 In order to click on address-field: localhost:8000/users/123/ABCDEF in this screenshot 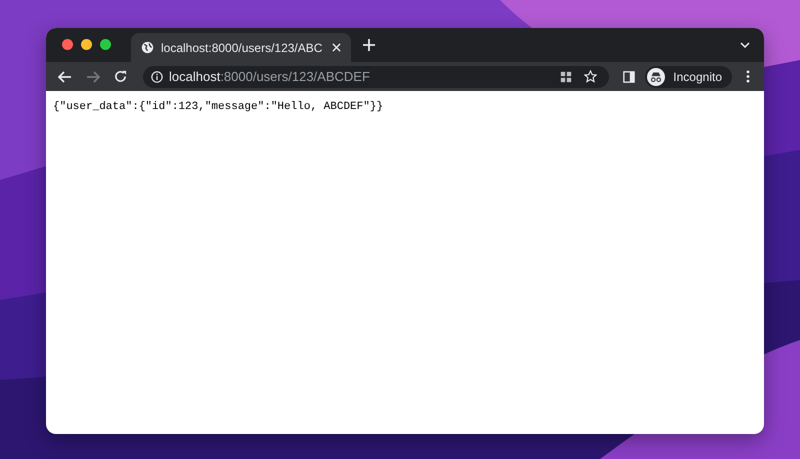, I will do `click(376, 77)`.